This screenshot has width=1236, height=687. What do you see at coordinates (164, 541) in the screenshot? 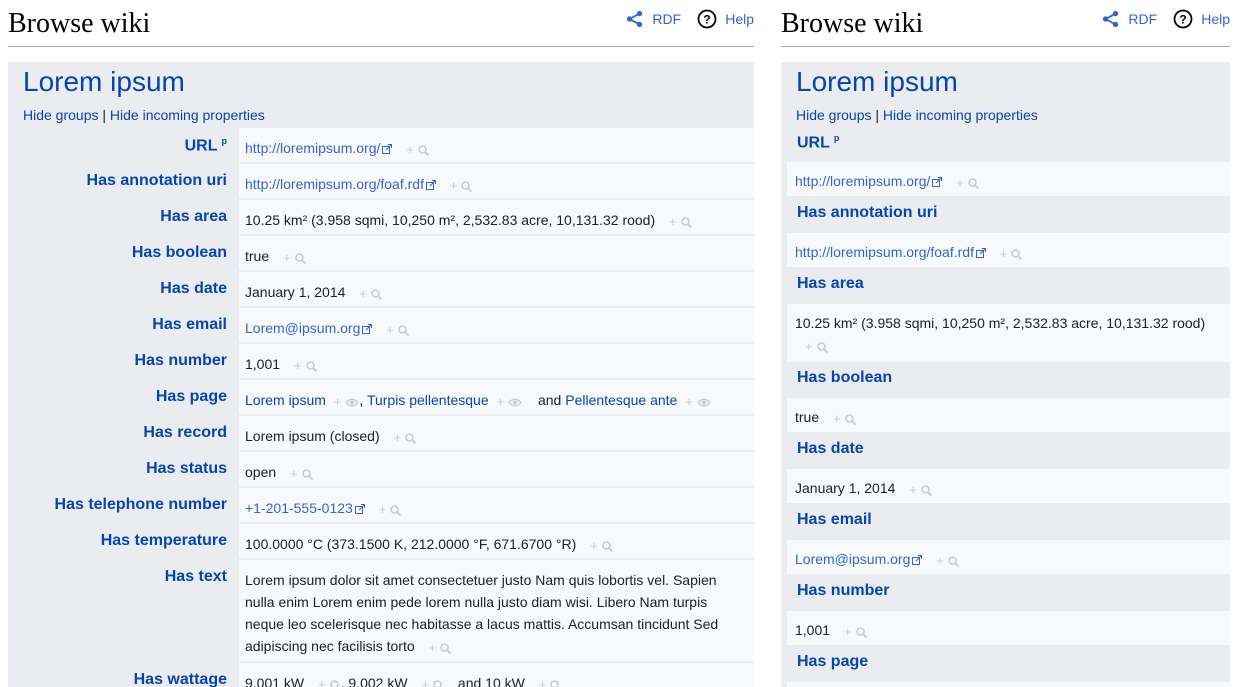
I see `property-temperature-label: Has temperature` at bounding box center [164, 541].